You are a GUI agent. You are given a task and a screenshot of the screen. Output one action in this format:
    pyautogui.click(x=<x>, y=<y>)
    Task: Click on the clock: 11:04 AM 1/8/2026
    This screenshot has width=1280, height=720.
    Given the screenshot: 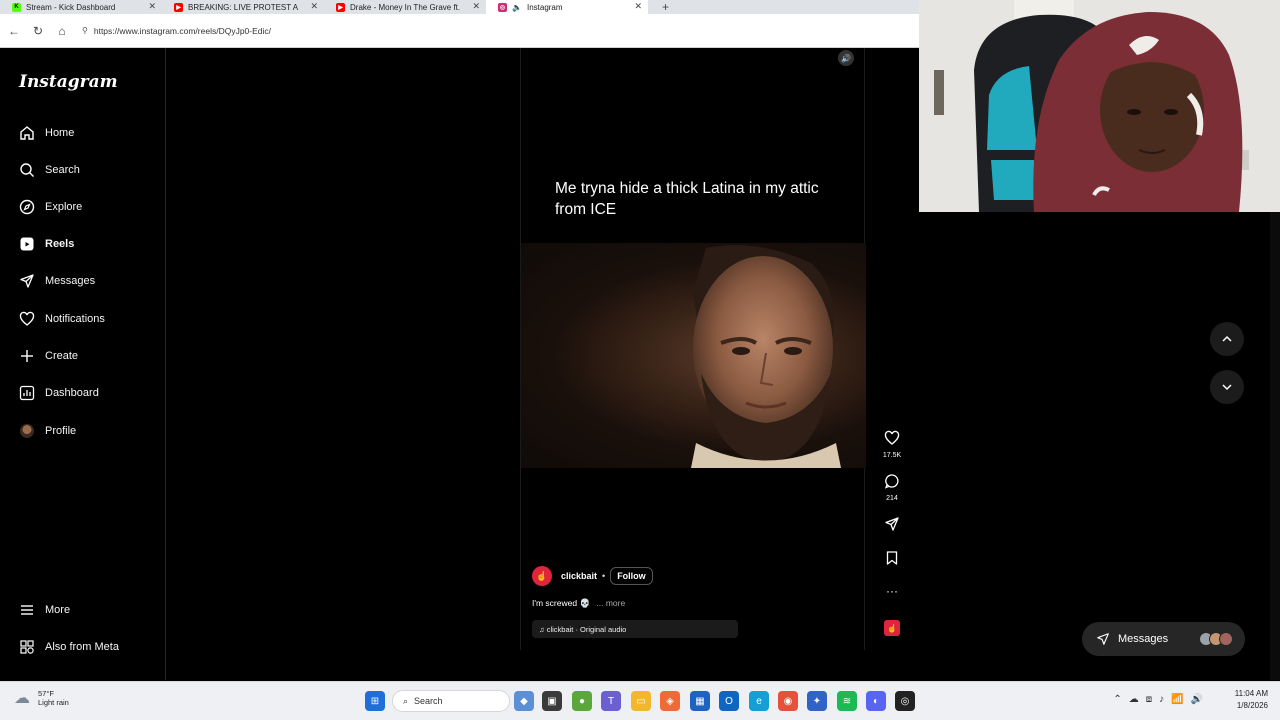 What is the action you would take?
    pyautogui.click(x=1251, y=700)
    